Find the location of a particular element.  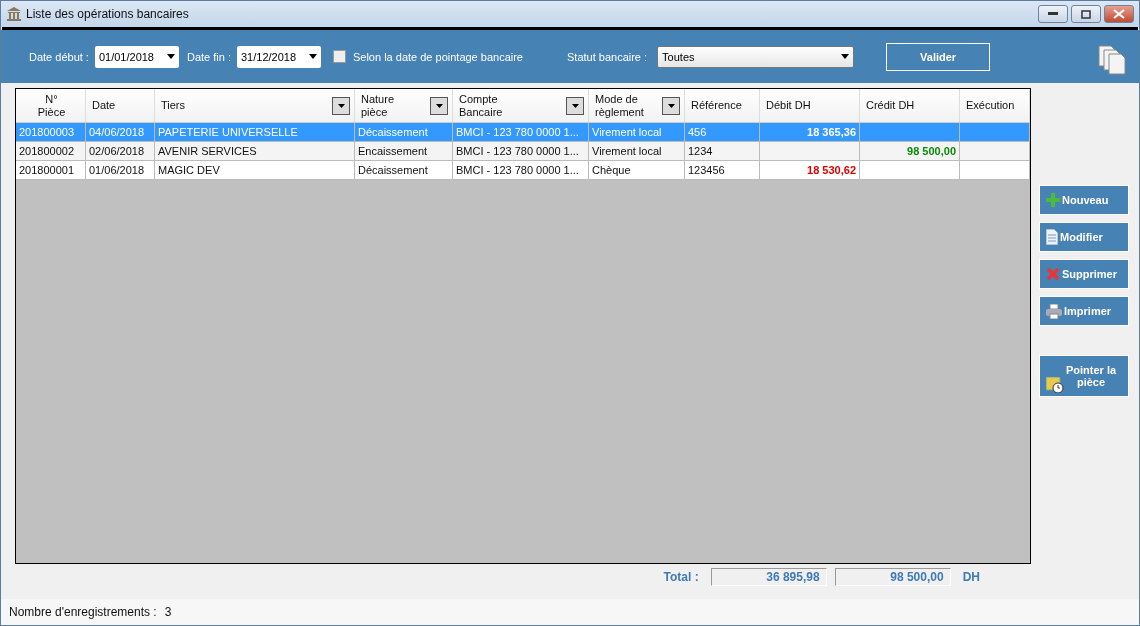

table-cell: MAGIC DEV is located at coordinates (255, 170).